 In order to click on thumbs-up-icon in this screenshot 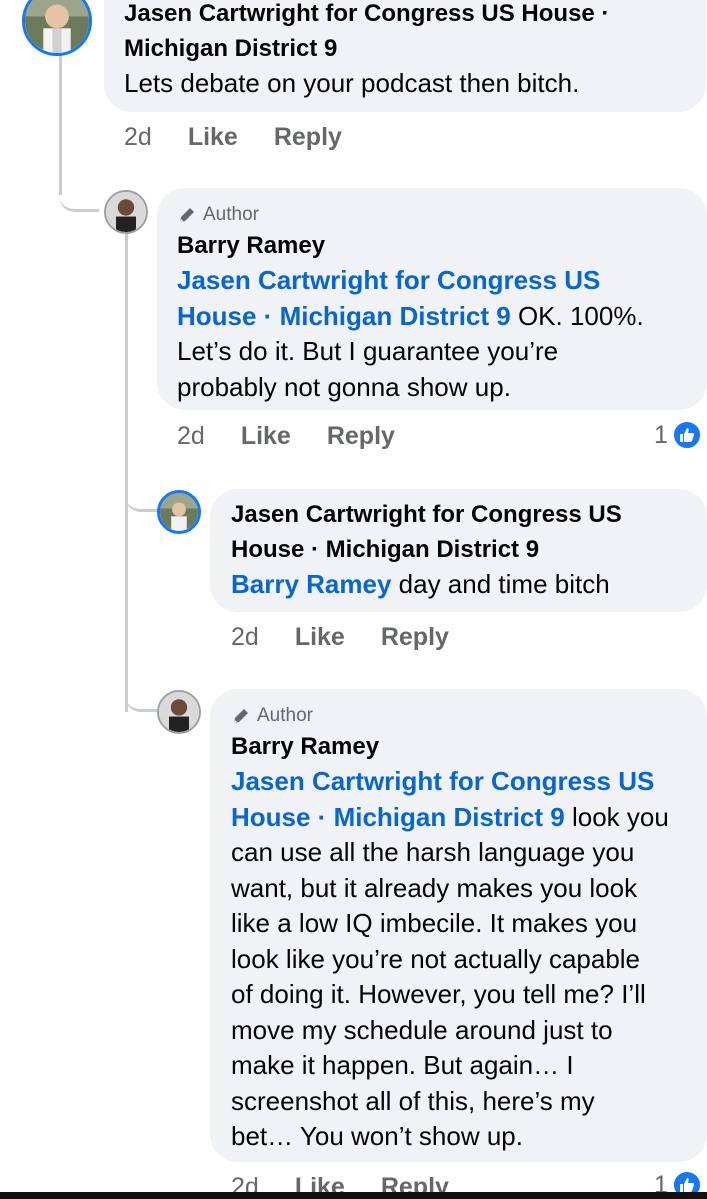, I will do `click(686, 435)`.